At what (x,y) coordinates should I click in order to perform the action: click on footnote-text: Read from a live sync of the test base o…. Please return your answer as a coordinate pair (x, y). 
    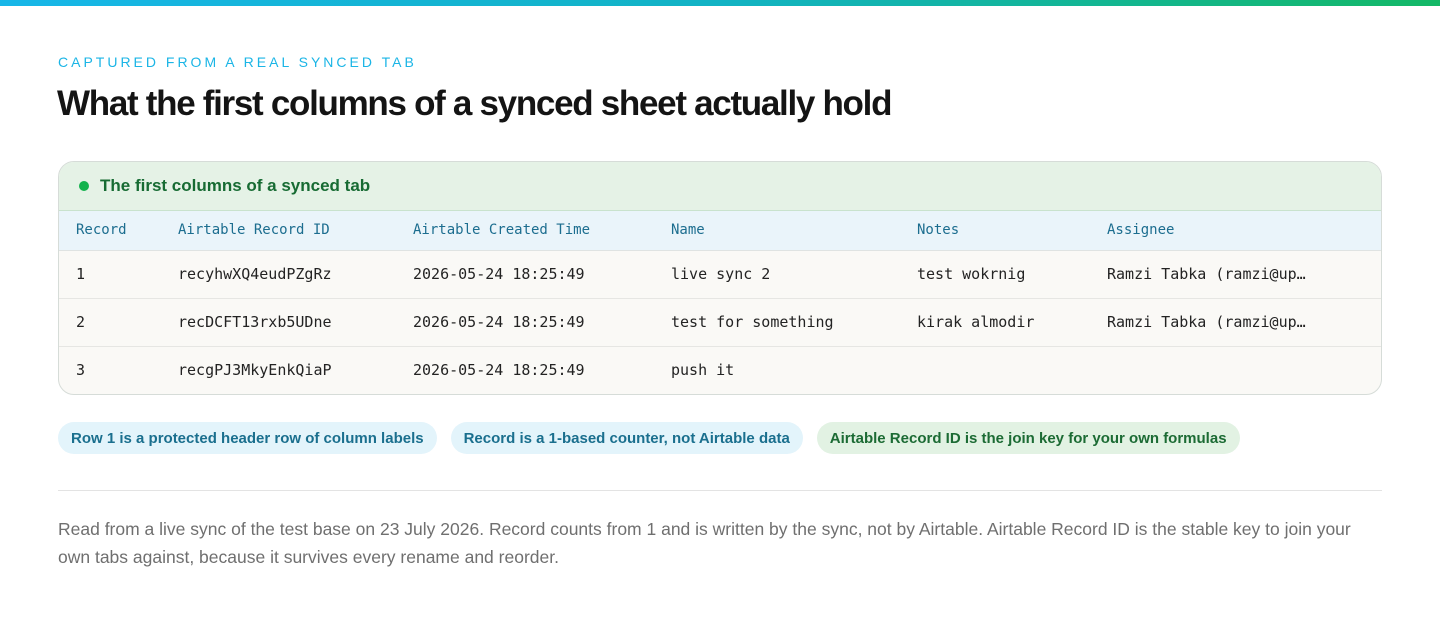
    Looking at the image, I should click on (704, 543).